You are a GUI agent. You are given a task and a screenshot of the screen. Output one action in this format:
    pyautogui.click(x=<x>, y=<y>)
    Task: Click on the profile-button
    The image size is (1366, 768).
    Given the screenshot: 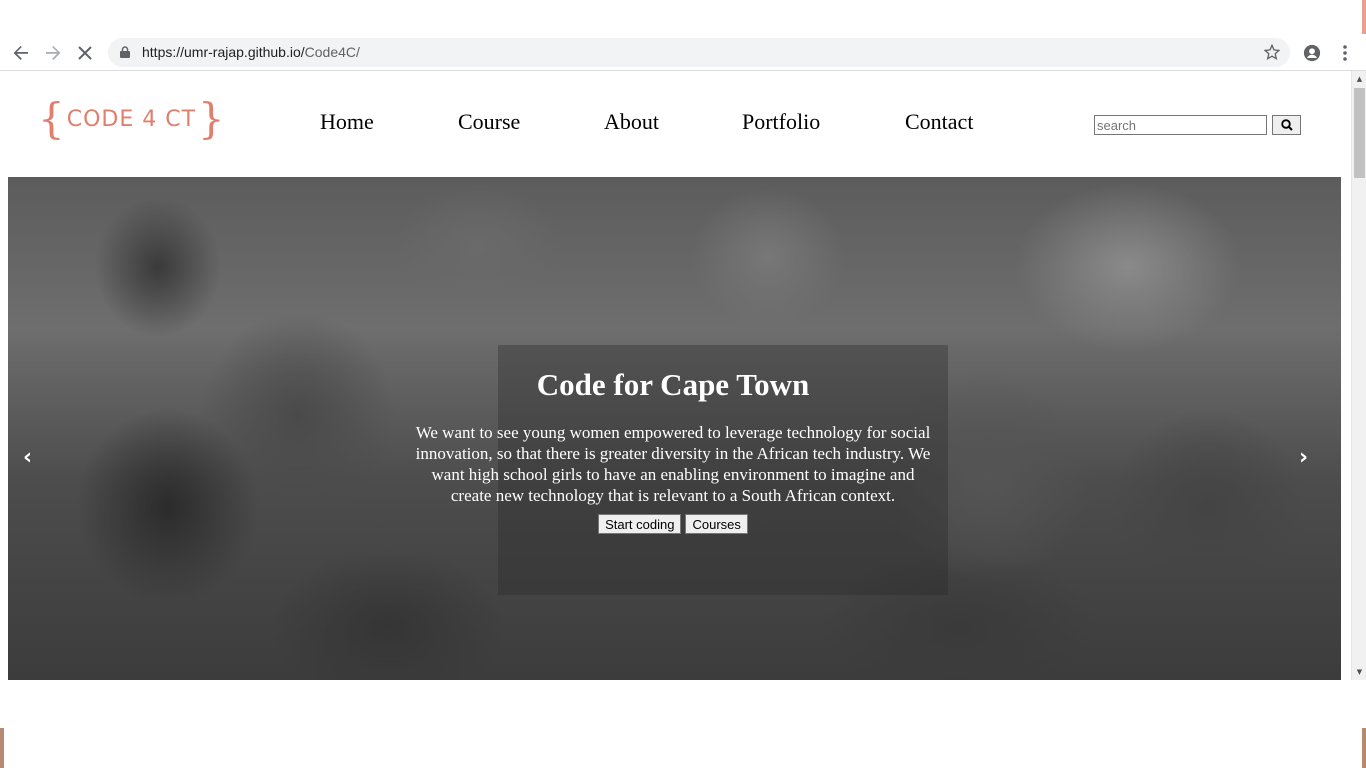 What is the action you would take?
    pyautogui.click(x=1312, y=53)
    